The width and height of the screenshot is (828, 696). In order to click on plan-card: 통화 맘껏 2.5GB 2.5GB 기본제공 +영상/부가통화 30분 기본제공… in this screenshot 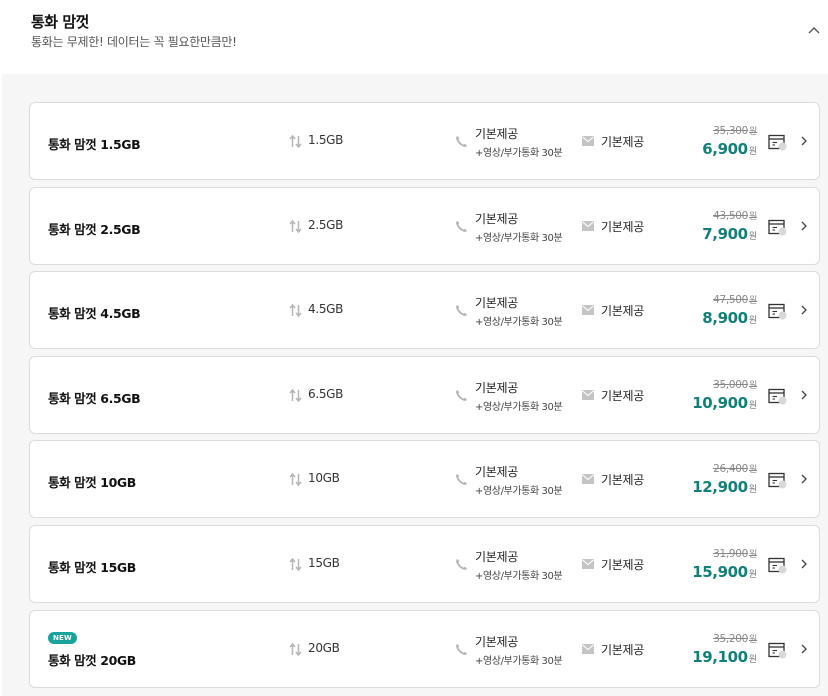, I will do `click(424, 226)`.